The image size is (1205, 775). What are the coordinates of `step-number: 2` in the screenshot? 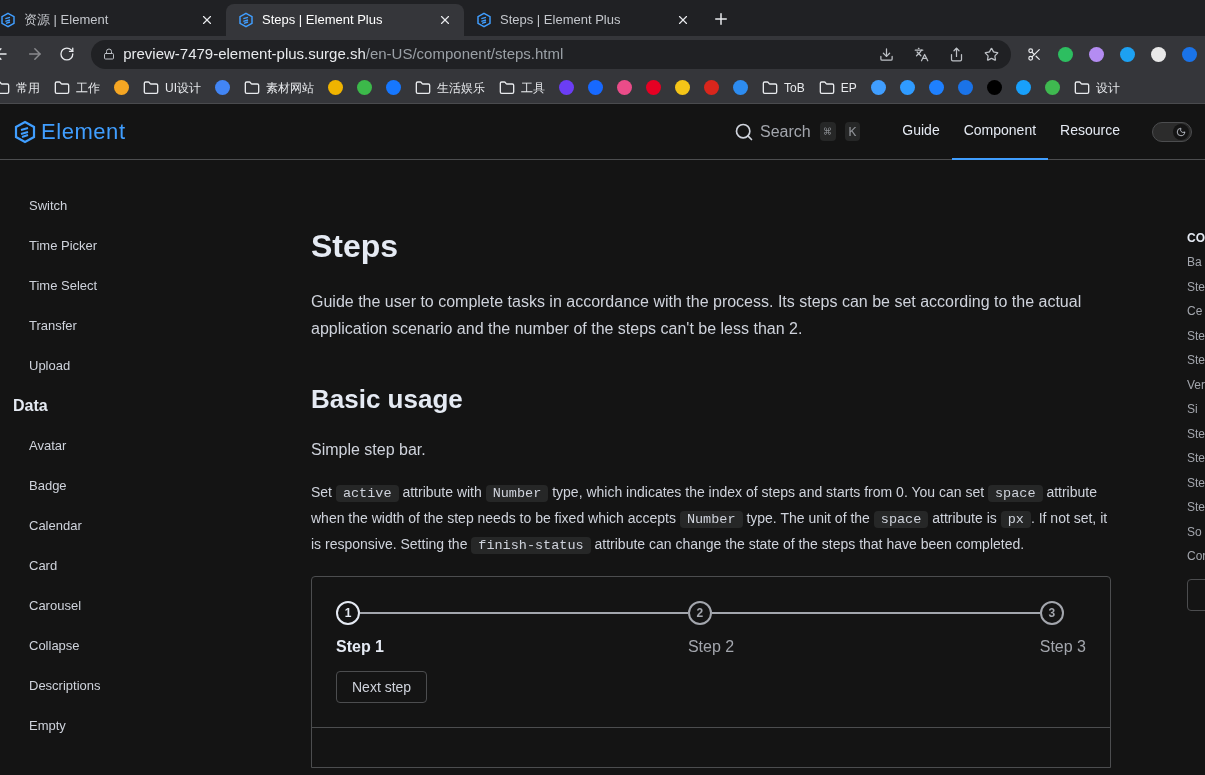 It's located at (699, 613).